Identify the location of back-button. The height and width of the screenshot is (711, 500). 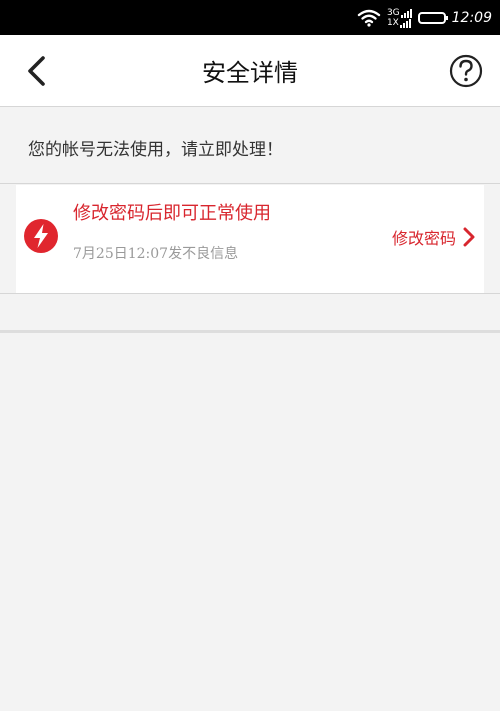
(36, 71).